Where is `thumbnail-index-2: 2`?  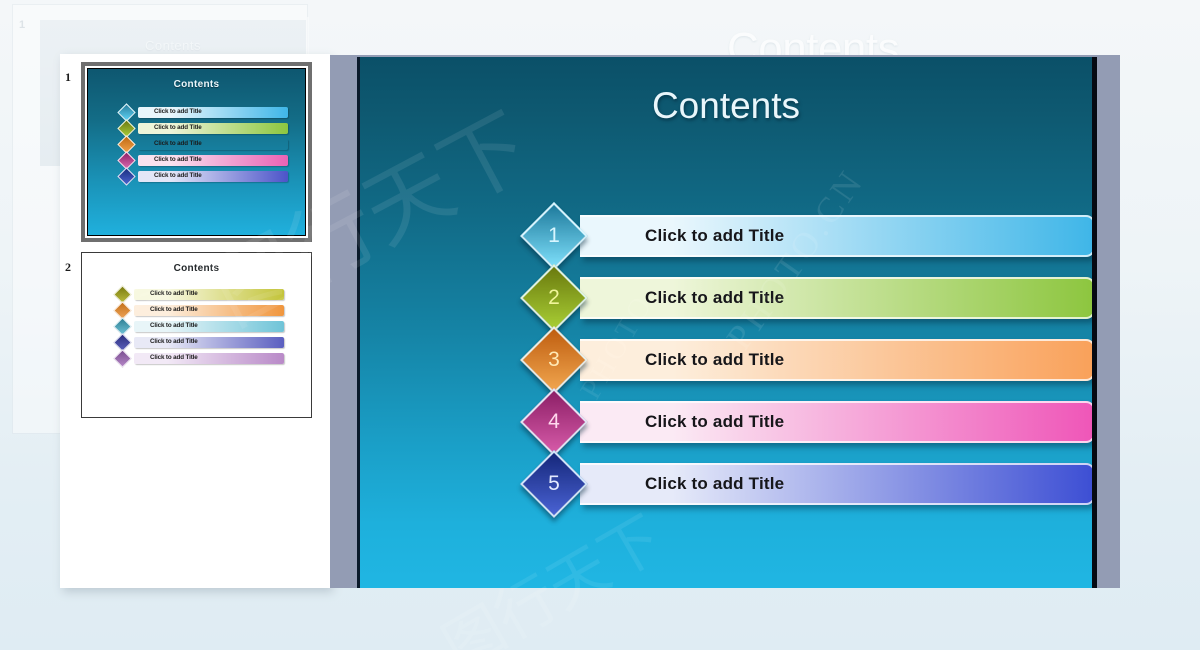
thumbnail-index-2: 2 is located at coordinates (68, 267).